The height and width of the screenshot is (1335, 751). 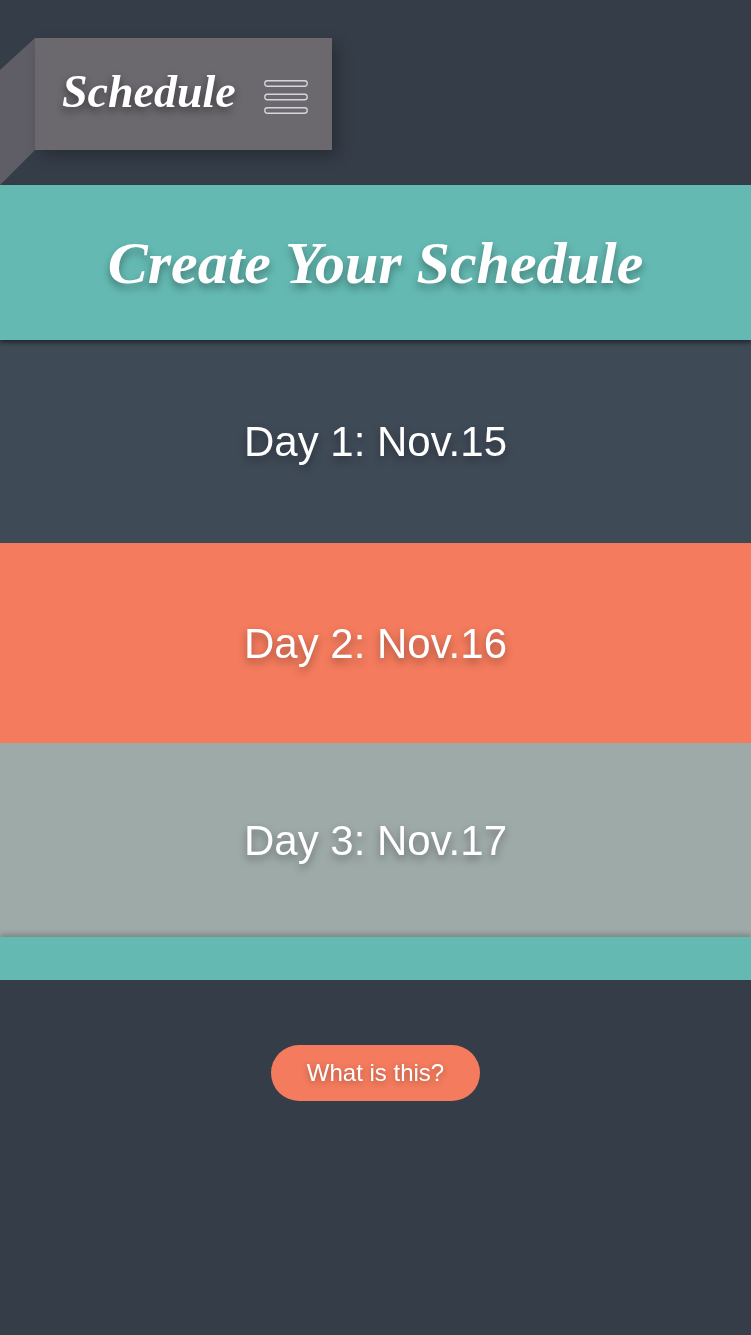 What do you see at coordinates (375, 1073) in the screenshot?
I see `help-button: What is this?` at bounding box center [375, 1073].